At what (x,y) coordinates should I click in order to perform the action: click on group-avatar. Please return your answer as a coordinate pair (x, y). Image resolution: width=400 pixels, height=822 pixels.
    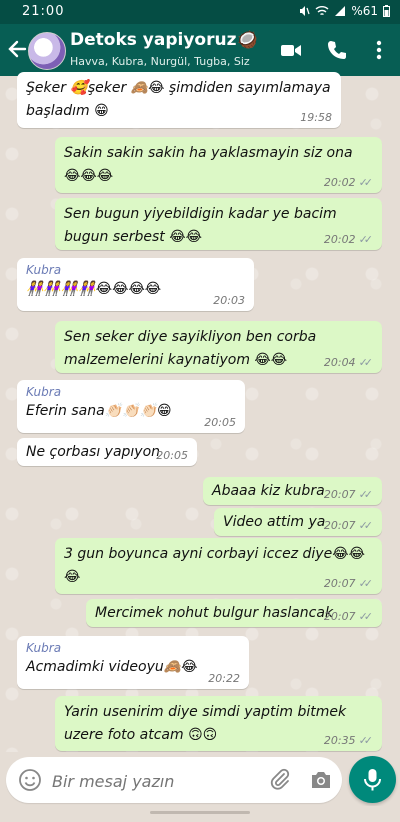
    Looking at the image, I should click on (47, 51).